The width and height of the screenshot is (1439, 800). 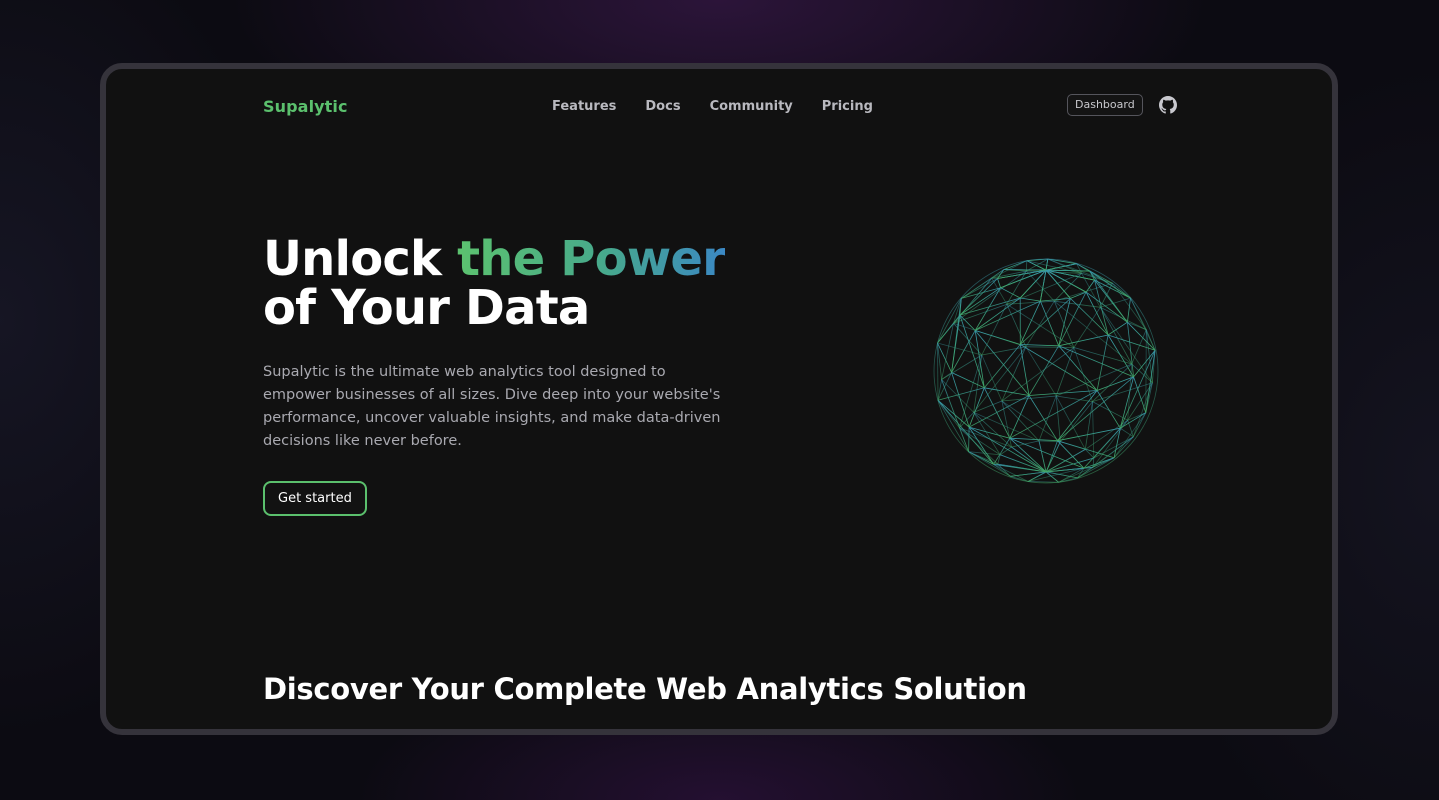 I want to click on github-icon, so click(x=1168, y=105).